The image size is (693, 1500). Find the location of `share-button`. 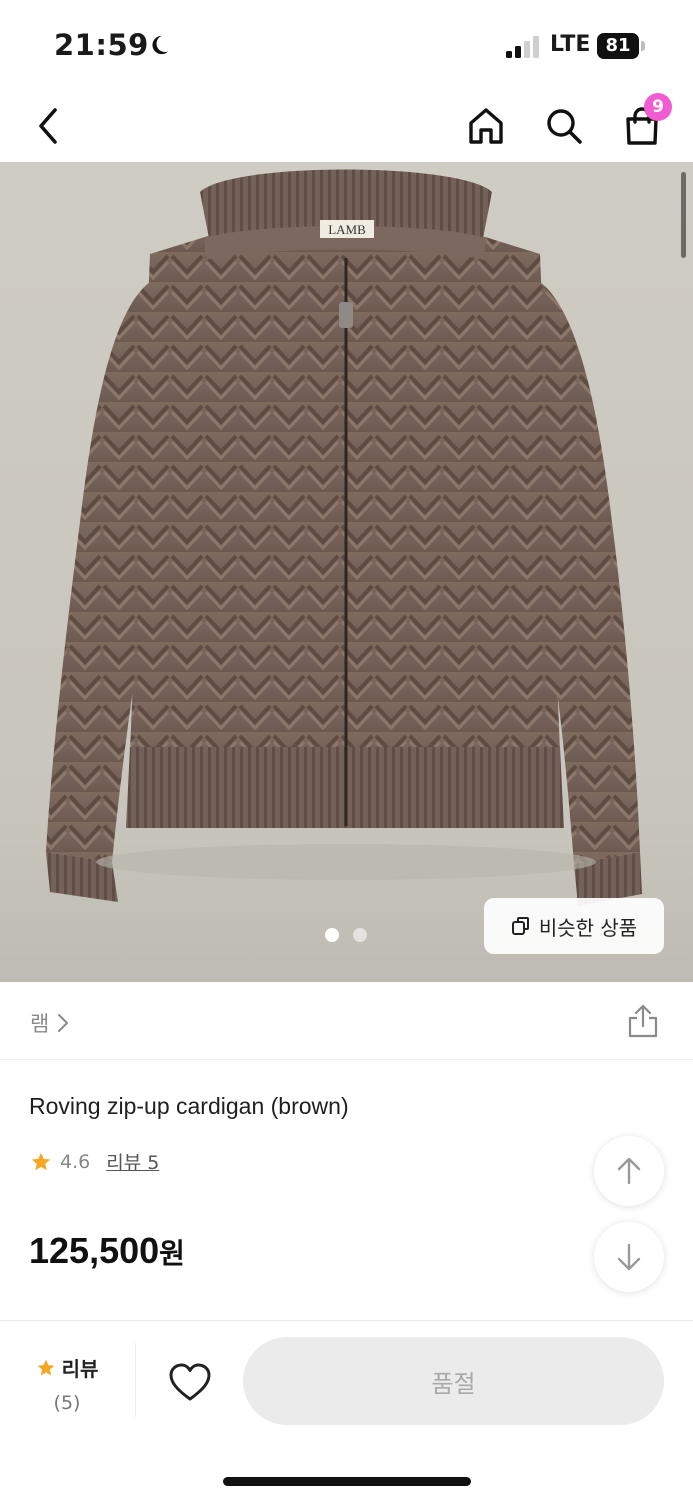

share-button is located at coordinates (643, 1021).